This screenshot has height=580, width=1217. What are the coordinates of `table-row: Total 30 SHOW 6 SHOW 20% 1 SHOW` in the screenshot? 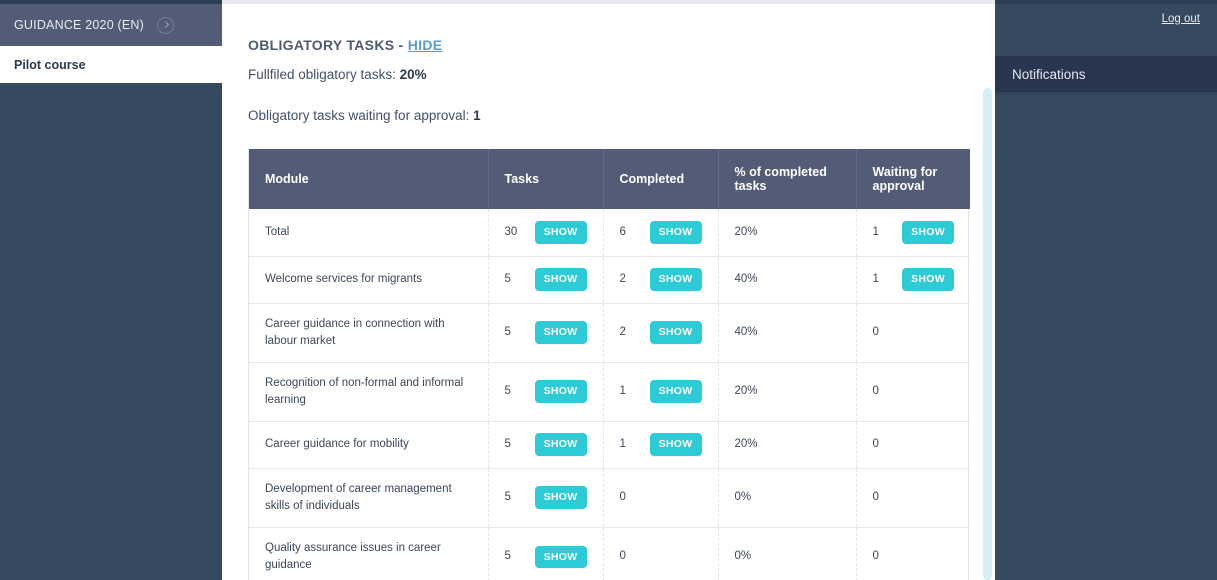 It's located at (609, 233).